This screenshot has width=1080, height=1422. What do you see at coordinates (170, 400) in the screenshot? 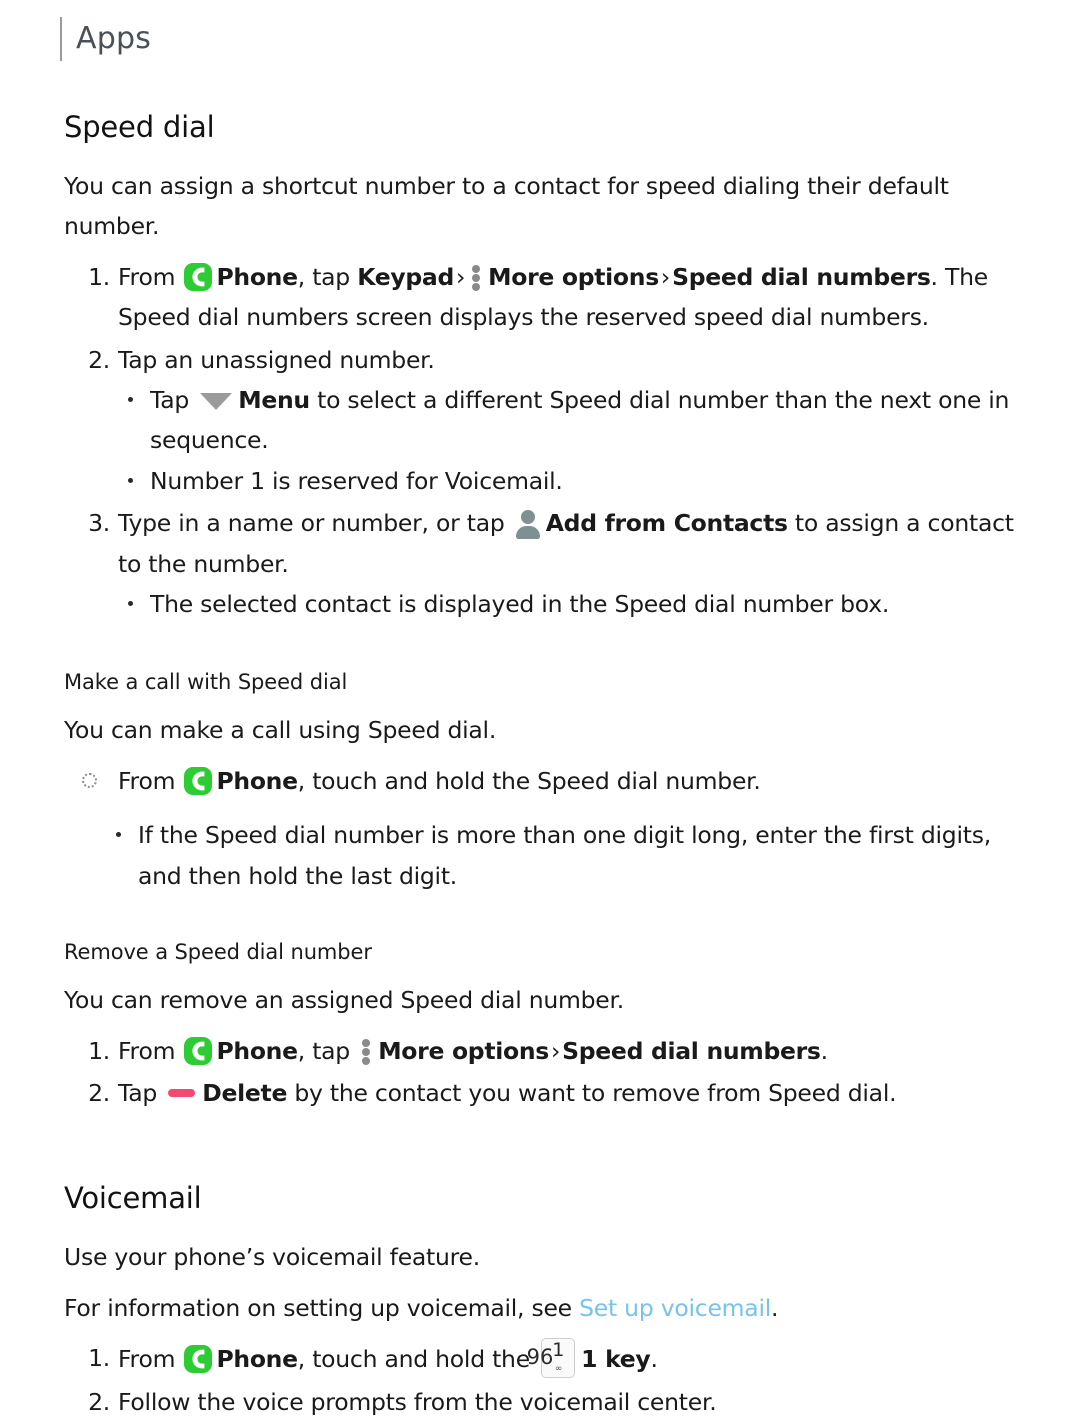
I see `bullet-text-part: Tap` at bounding box center [170, 400].